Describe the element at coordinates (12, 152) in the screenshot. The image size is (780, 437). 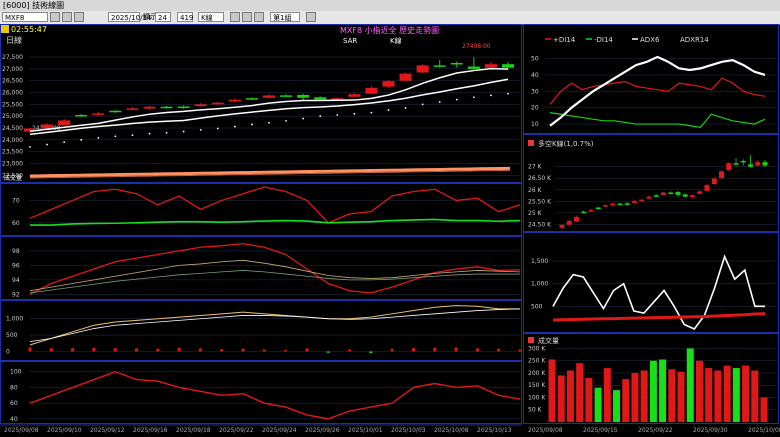
I see `y-tick-label: 23,500` at that location.